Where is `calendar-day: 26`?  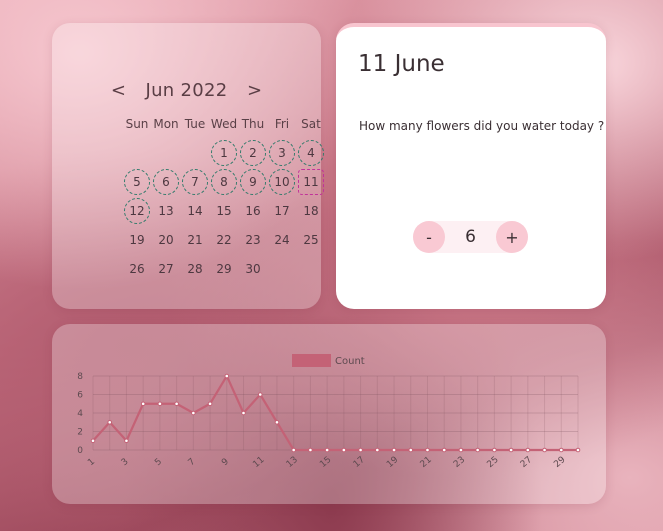 calendar-day: 26 is located at coordinates (137, 269).